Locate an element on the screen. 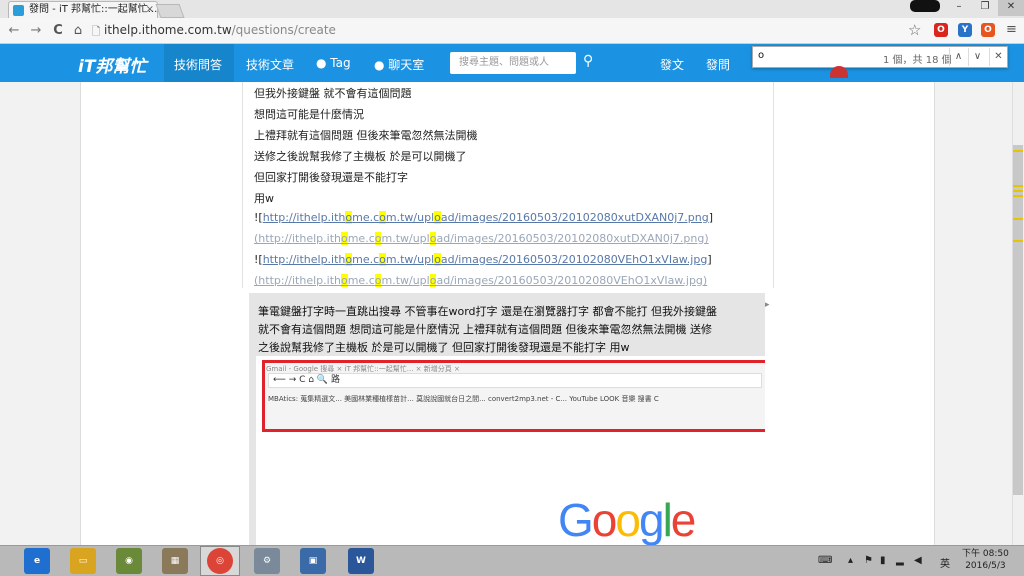 The width and height of the screenshot is (1024, 576). nav-chatroom: ● 聊天室 is located at coordinates (399, 64).